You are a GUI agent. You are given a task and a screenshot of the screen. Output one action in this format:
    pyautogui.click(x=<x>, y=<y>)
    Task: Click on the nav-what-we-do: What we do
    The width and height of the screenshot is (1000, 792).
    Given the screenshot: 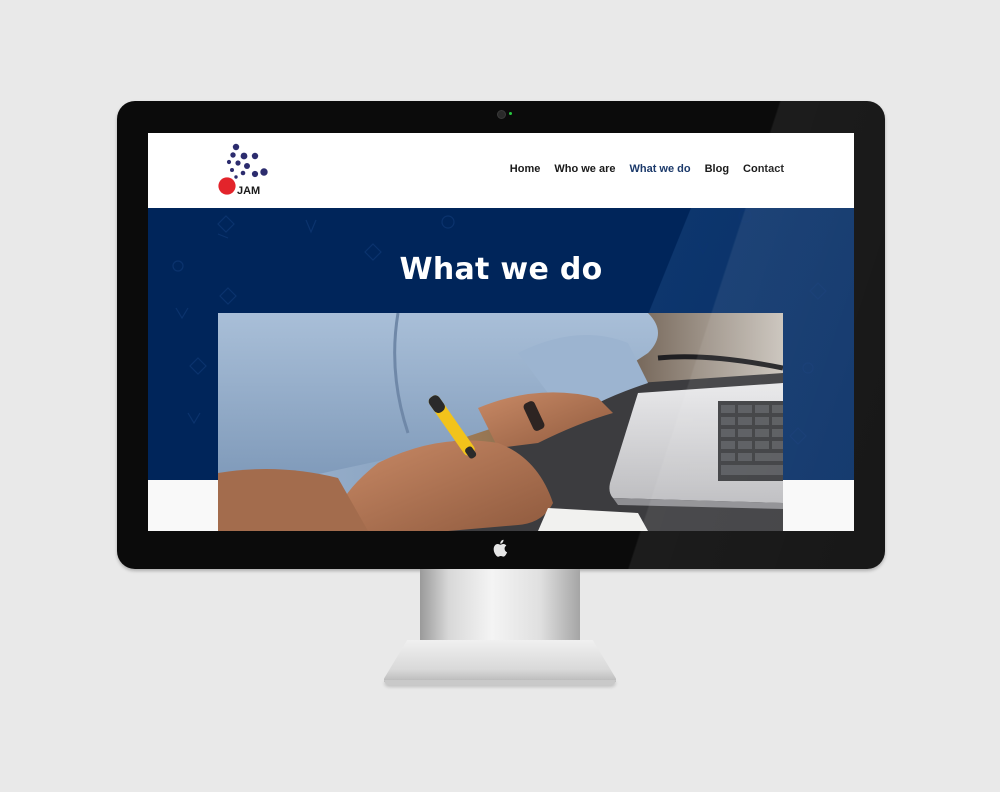 What is the action you would take?
    pyautogui.click(x=659, y=169)
    